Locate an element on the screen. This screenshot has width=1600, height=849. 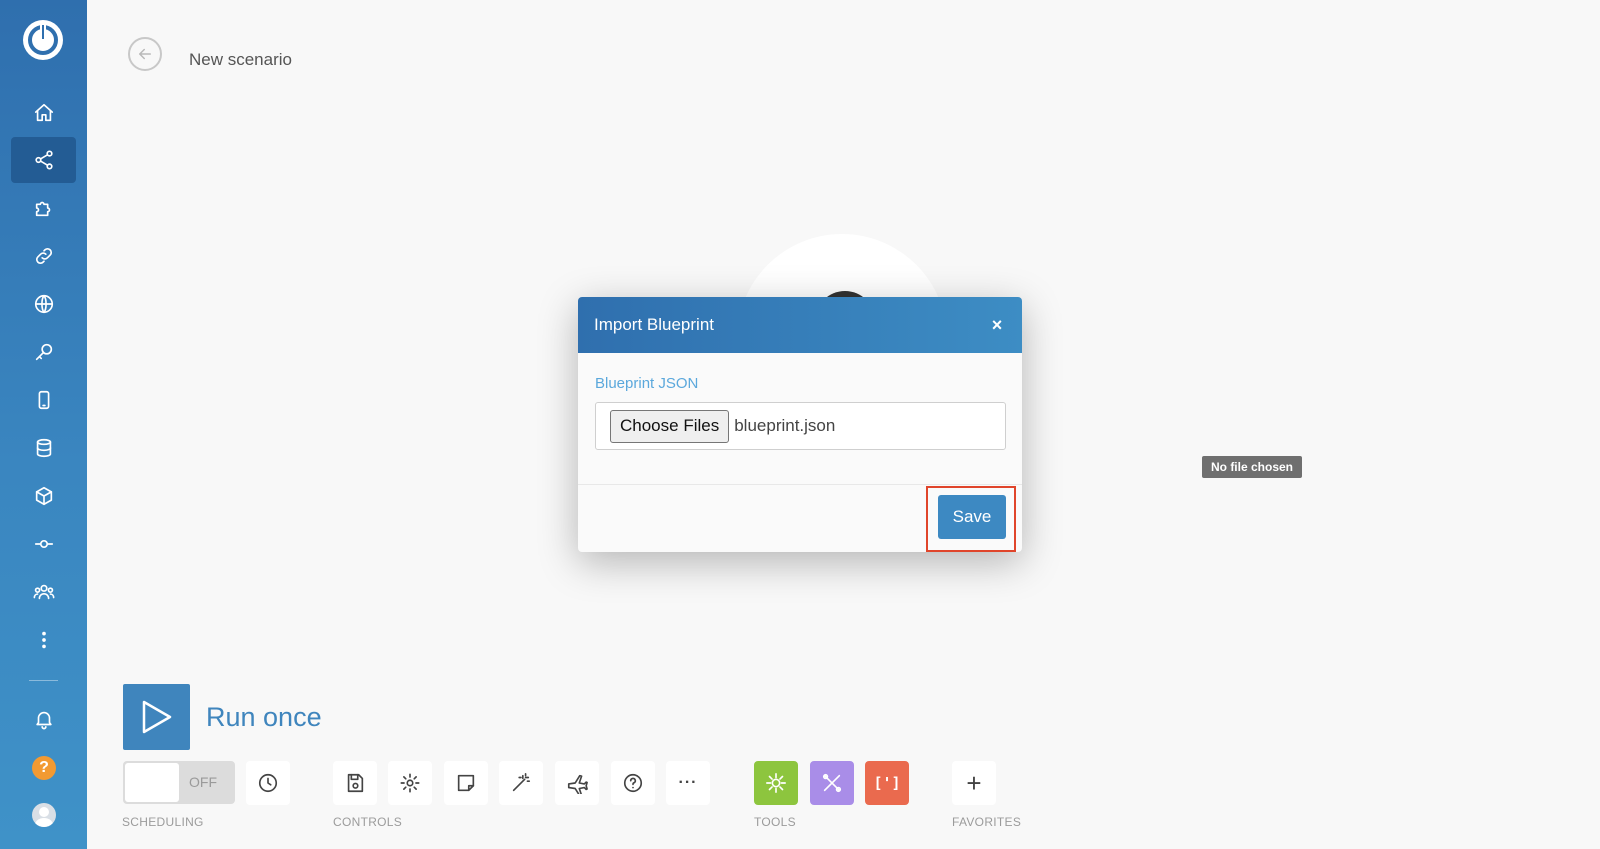
bell-icon is located at coordinates (43, 720).